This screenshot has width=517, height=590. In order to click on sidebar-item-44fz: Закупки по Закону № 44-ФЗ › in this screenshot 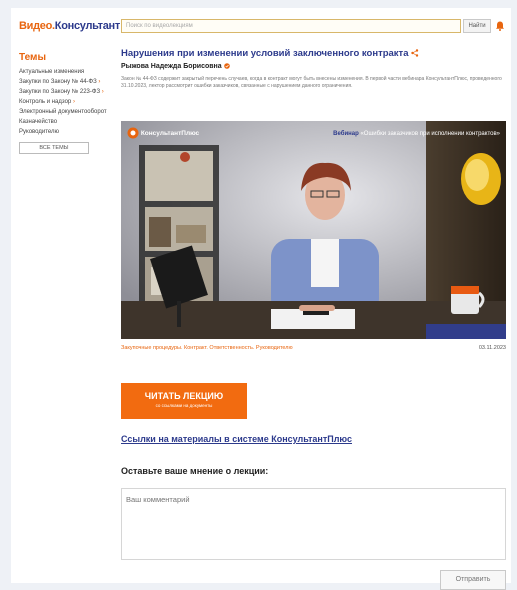, I will do `click(64, 82)`.